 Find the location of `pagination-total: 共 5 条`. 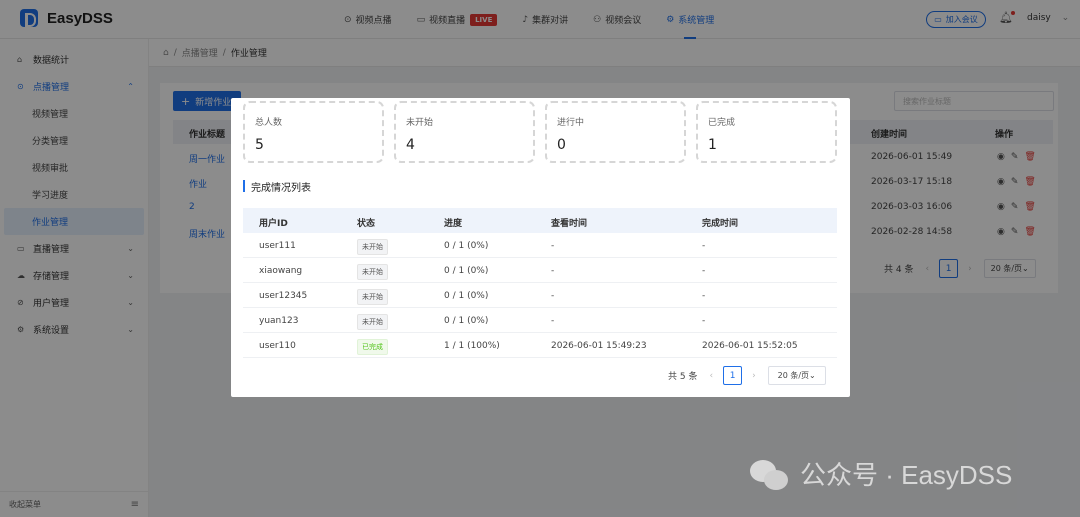

pagination-total: 共 5 条 is located at coordinates (683, 377).